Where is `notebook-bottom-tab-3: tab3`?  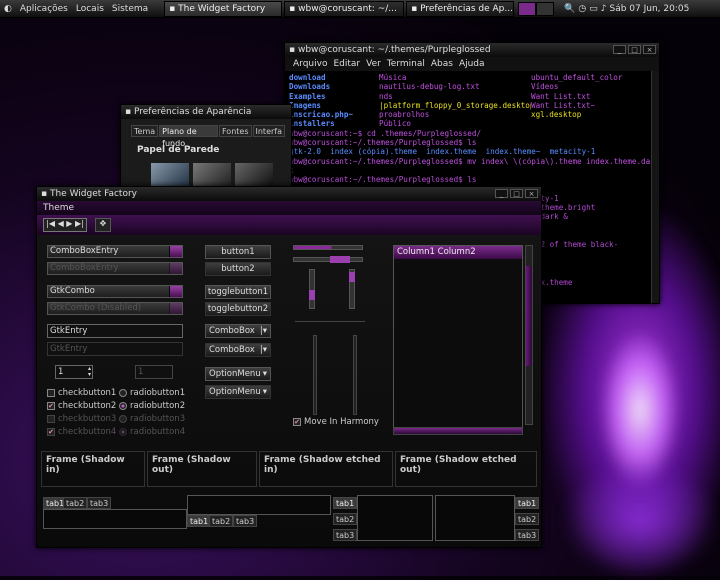
notebook-bottom-tab-3: tab3 is located at coordinates (245, 521).